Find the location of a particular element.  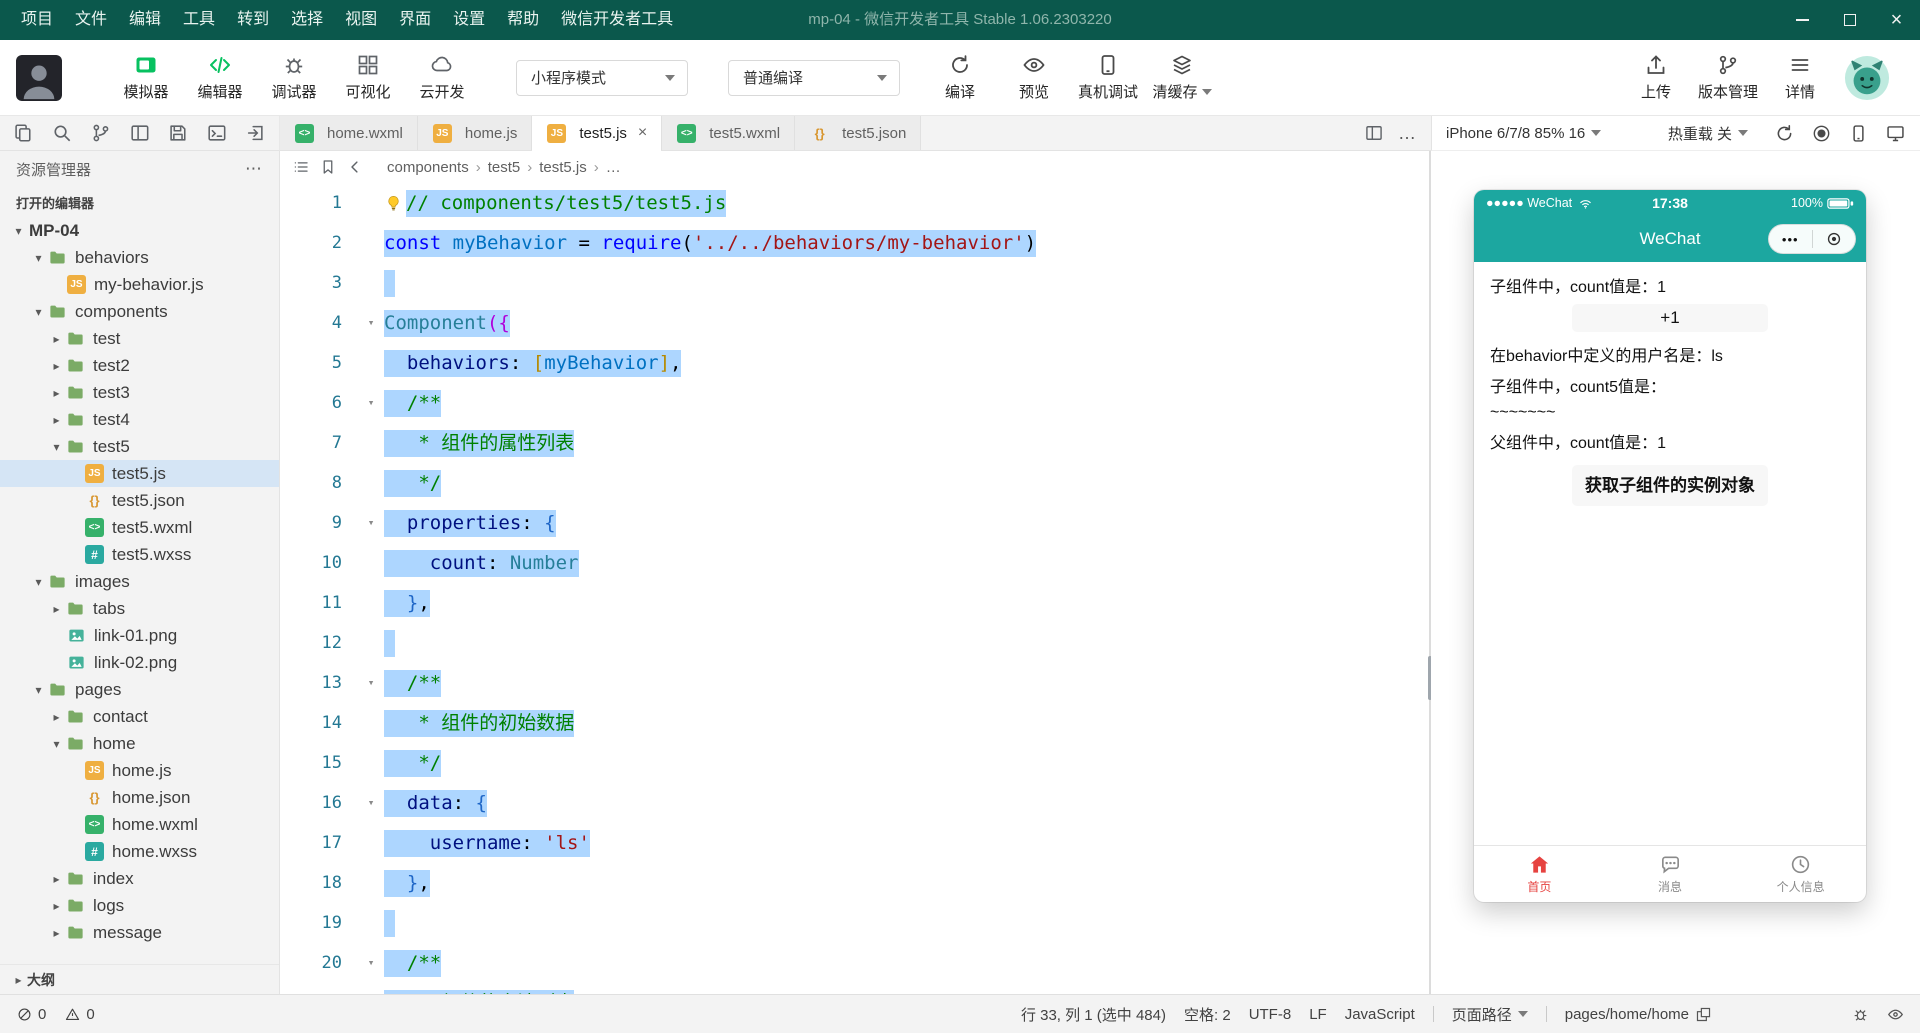

visual-button: 可视化 is located at coordinates (368, 77).